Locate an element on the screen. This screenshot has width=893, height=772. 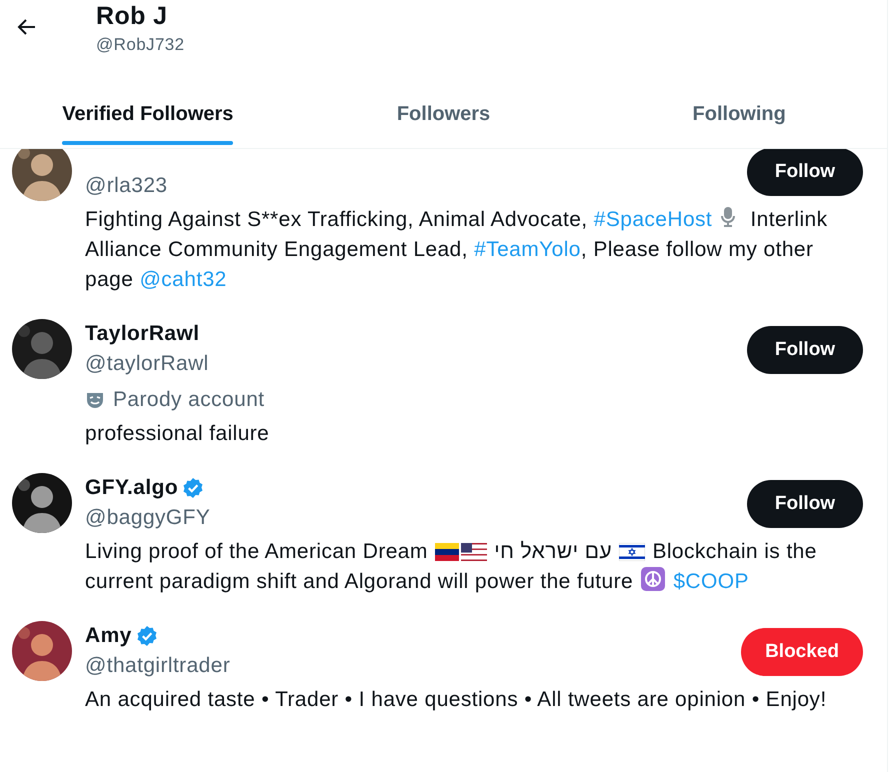
peace-icon is located at coordinates (653, 579).